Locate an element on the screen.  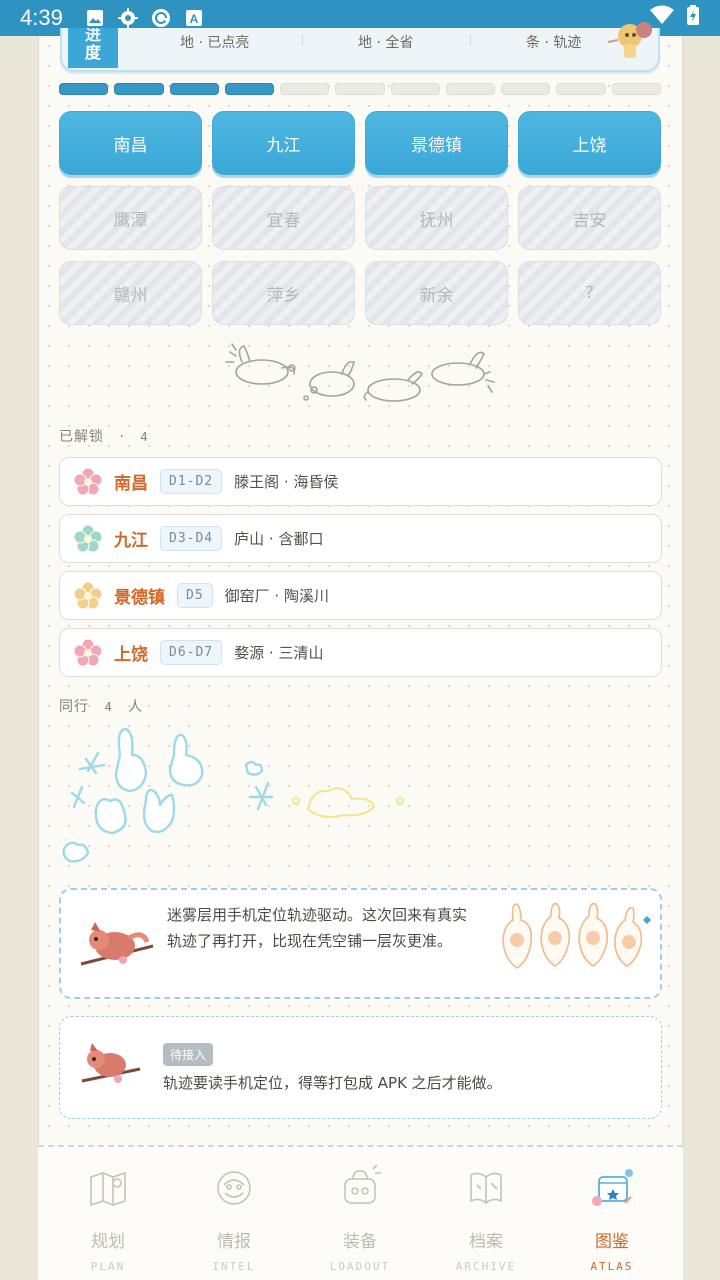
battery-charging-icon is located at coordinates (693, 18).